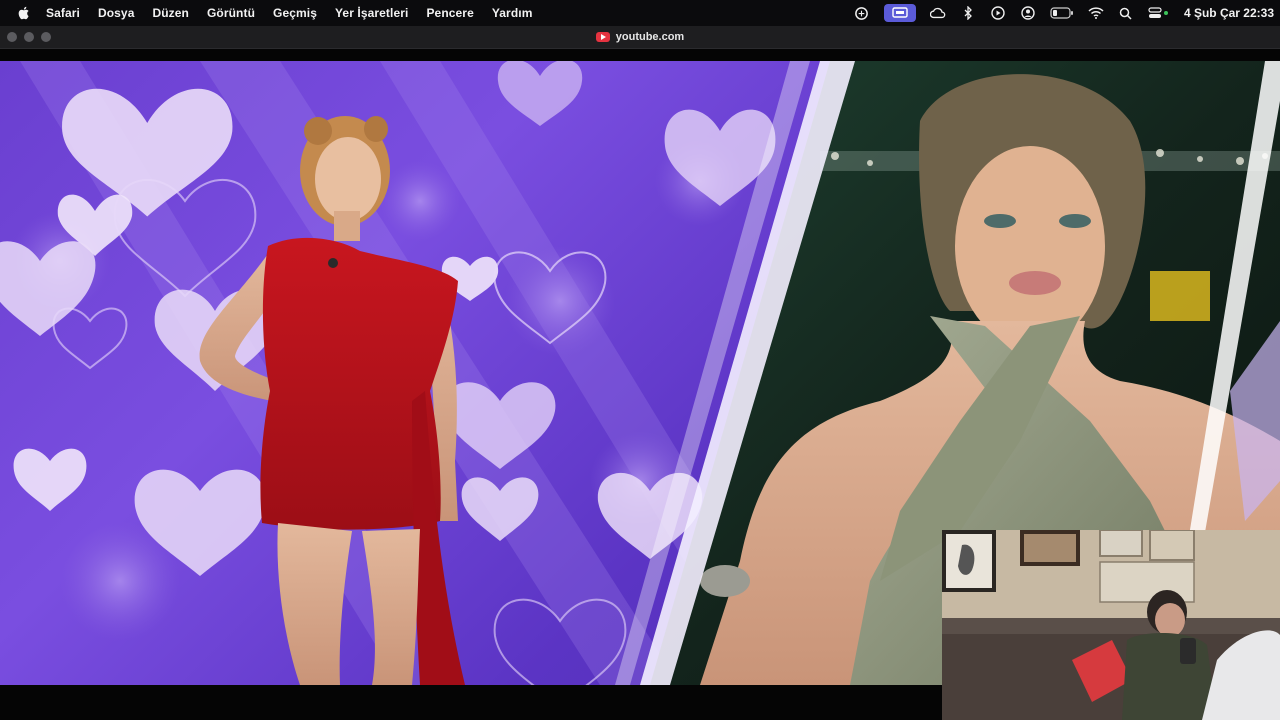  What do you see at coordinates (1229, 13) in the screenshot?
I see `menubar-clock: 4 Şub Çar 22:33` at bounding box center [1229, 13].